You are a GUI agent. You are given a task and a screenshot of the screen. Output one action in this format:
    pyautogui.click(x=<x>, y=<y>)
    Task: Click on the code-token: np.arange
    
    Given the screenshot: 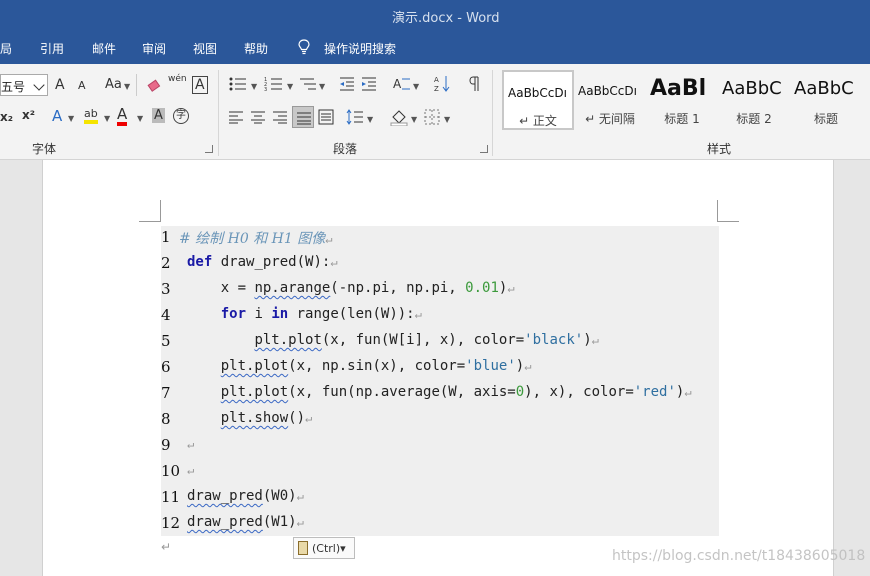 What is the action you would take?
    pyautogui.click(x=292, y=288)
    